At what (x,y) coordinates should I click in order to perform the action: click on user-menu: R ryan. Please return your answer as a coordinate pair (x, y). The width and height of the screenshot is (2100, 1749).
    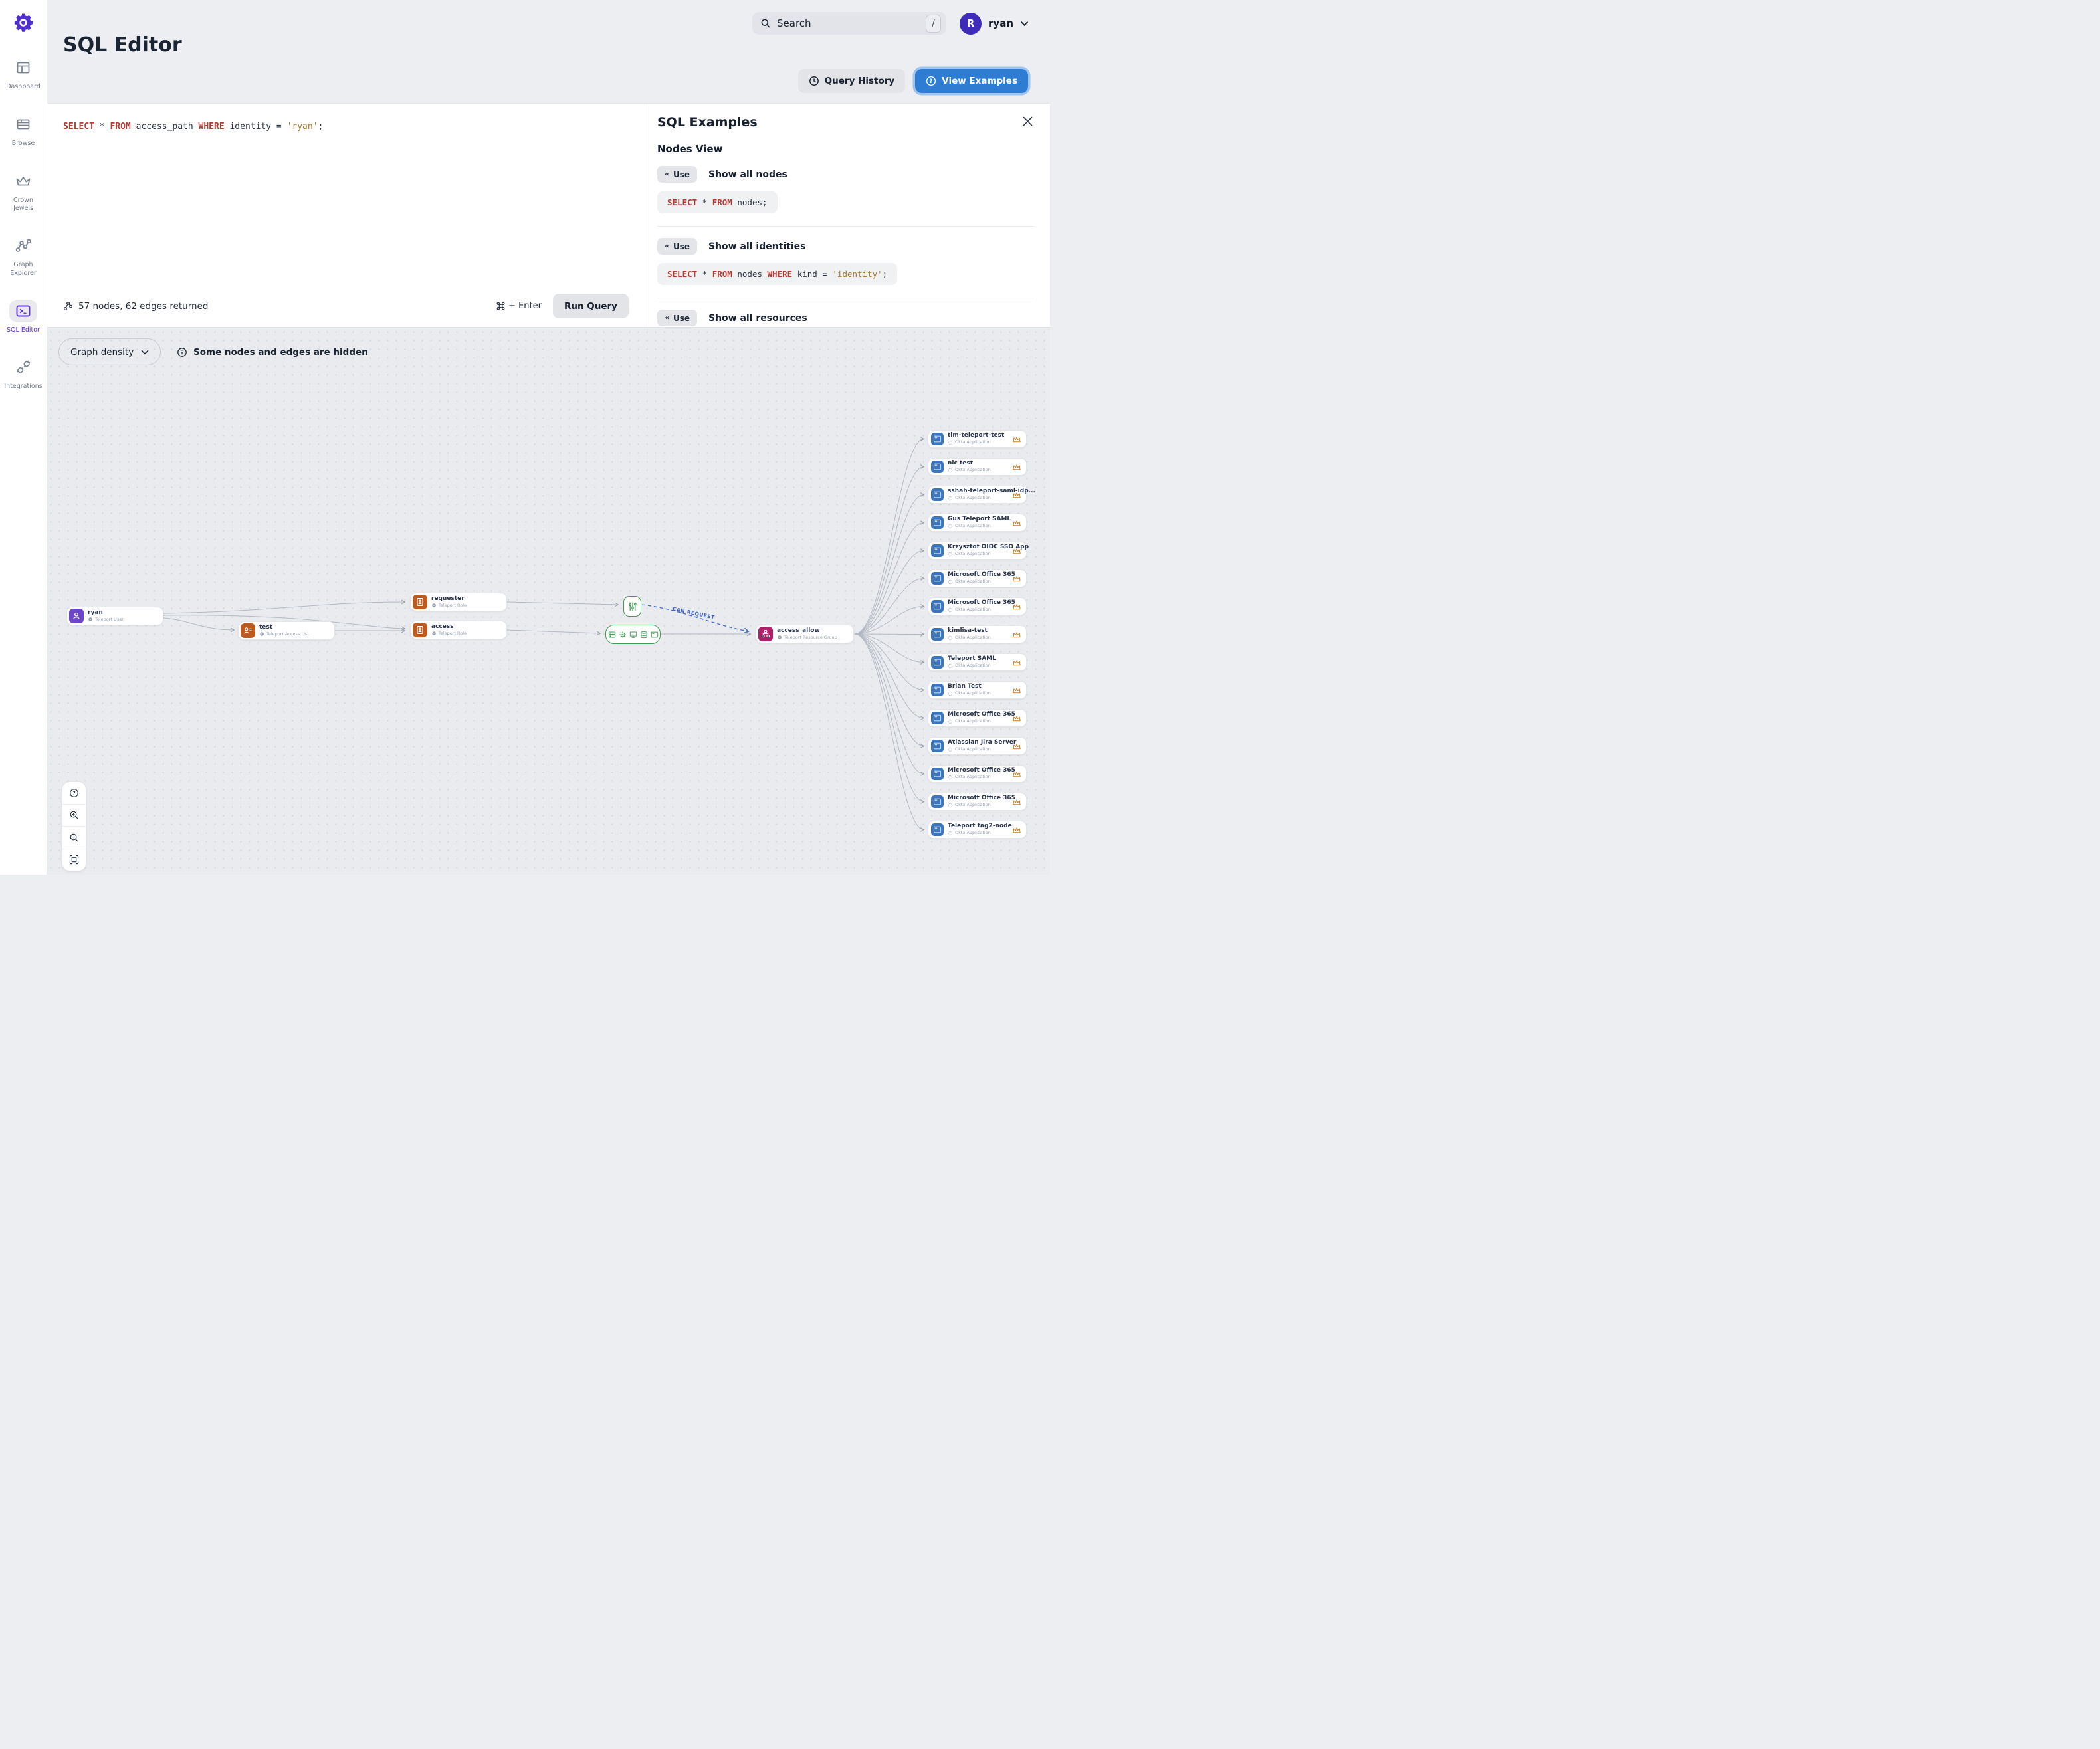
    Looking at the image, I should click on (994, 23).